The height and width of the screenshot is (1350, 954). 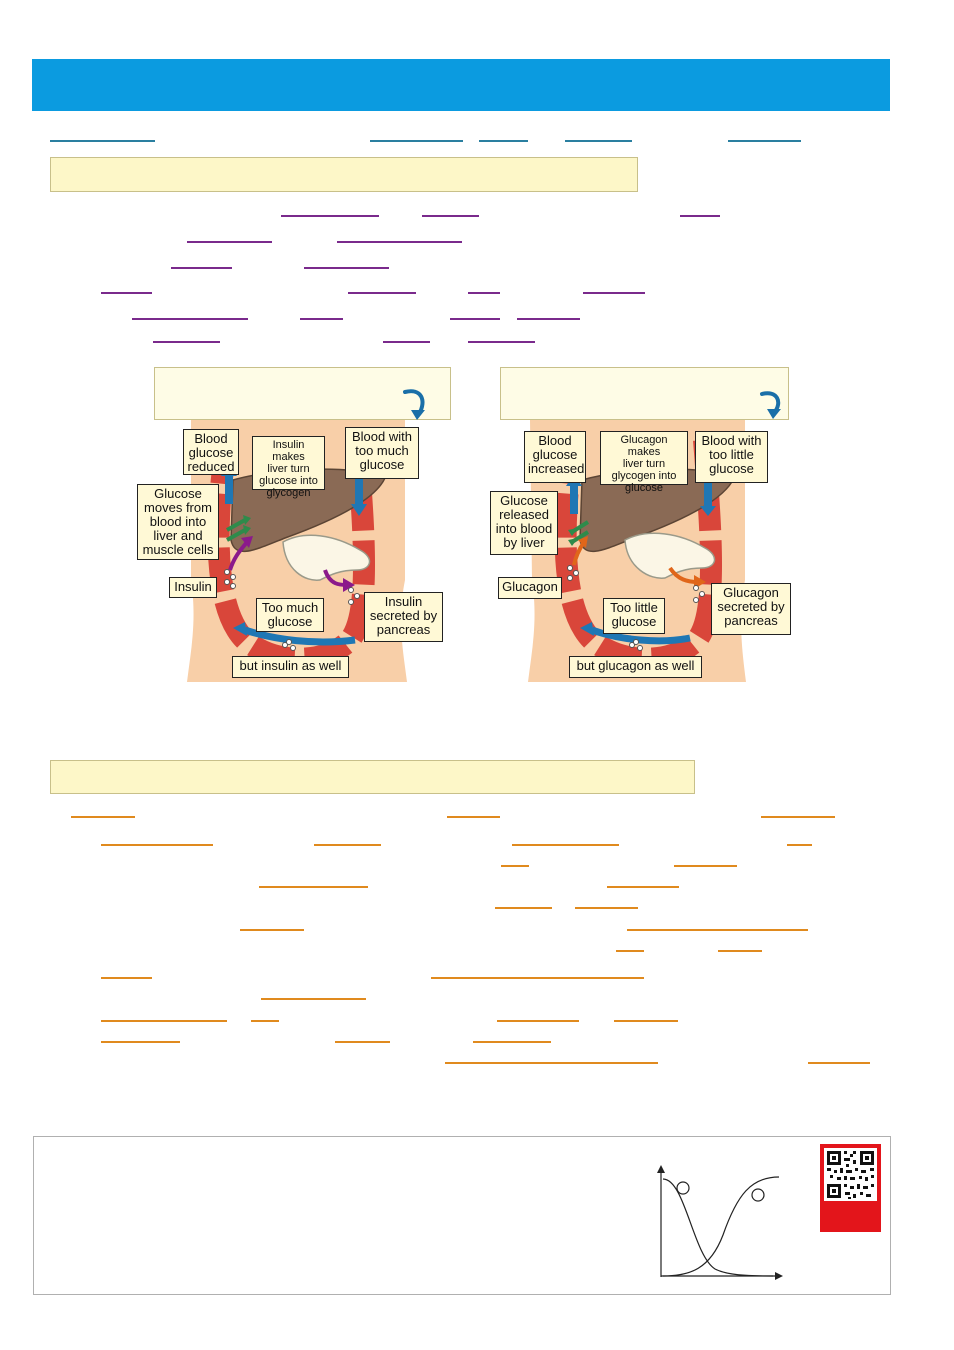 What do you see at coordinates (751, 609) in the screenshot?
I see `label-glucagon-secreted: Glucagon secreted by pancreas` at bounding box center [751, 609].